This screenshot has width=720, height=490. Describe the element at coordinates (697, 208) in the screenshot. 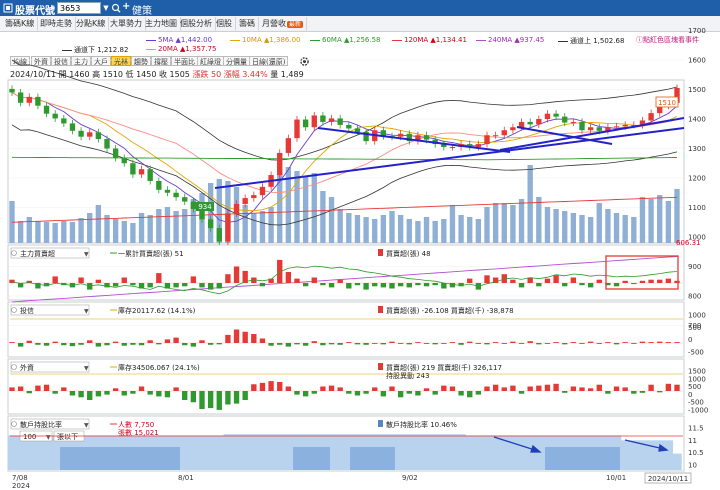

I see `price-tick-label: 1100` at that location.